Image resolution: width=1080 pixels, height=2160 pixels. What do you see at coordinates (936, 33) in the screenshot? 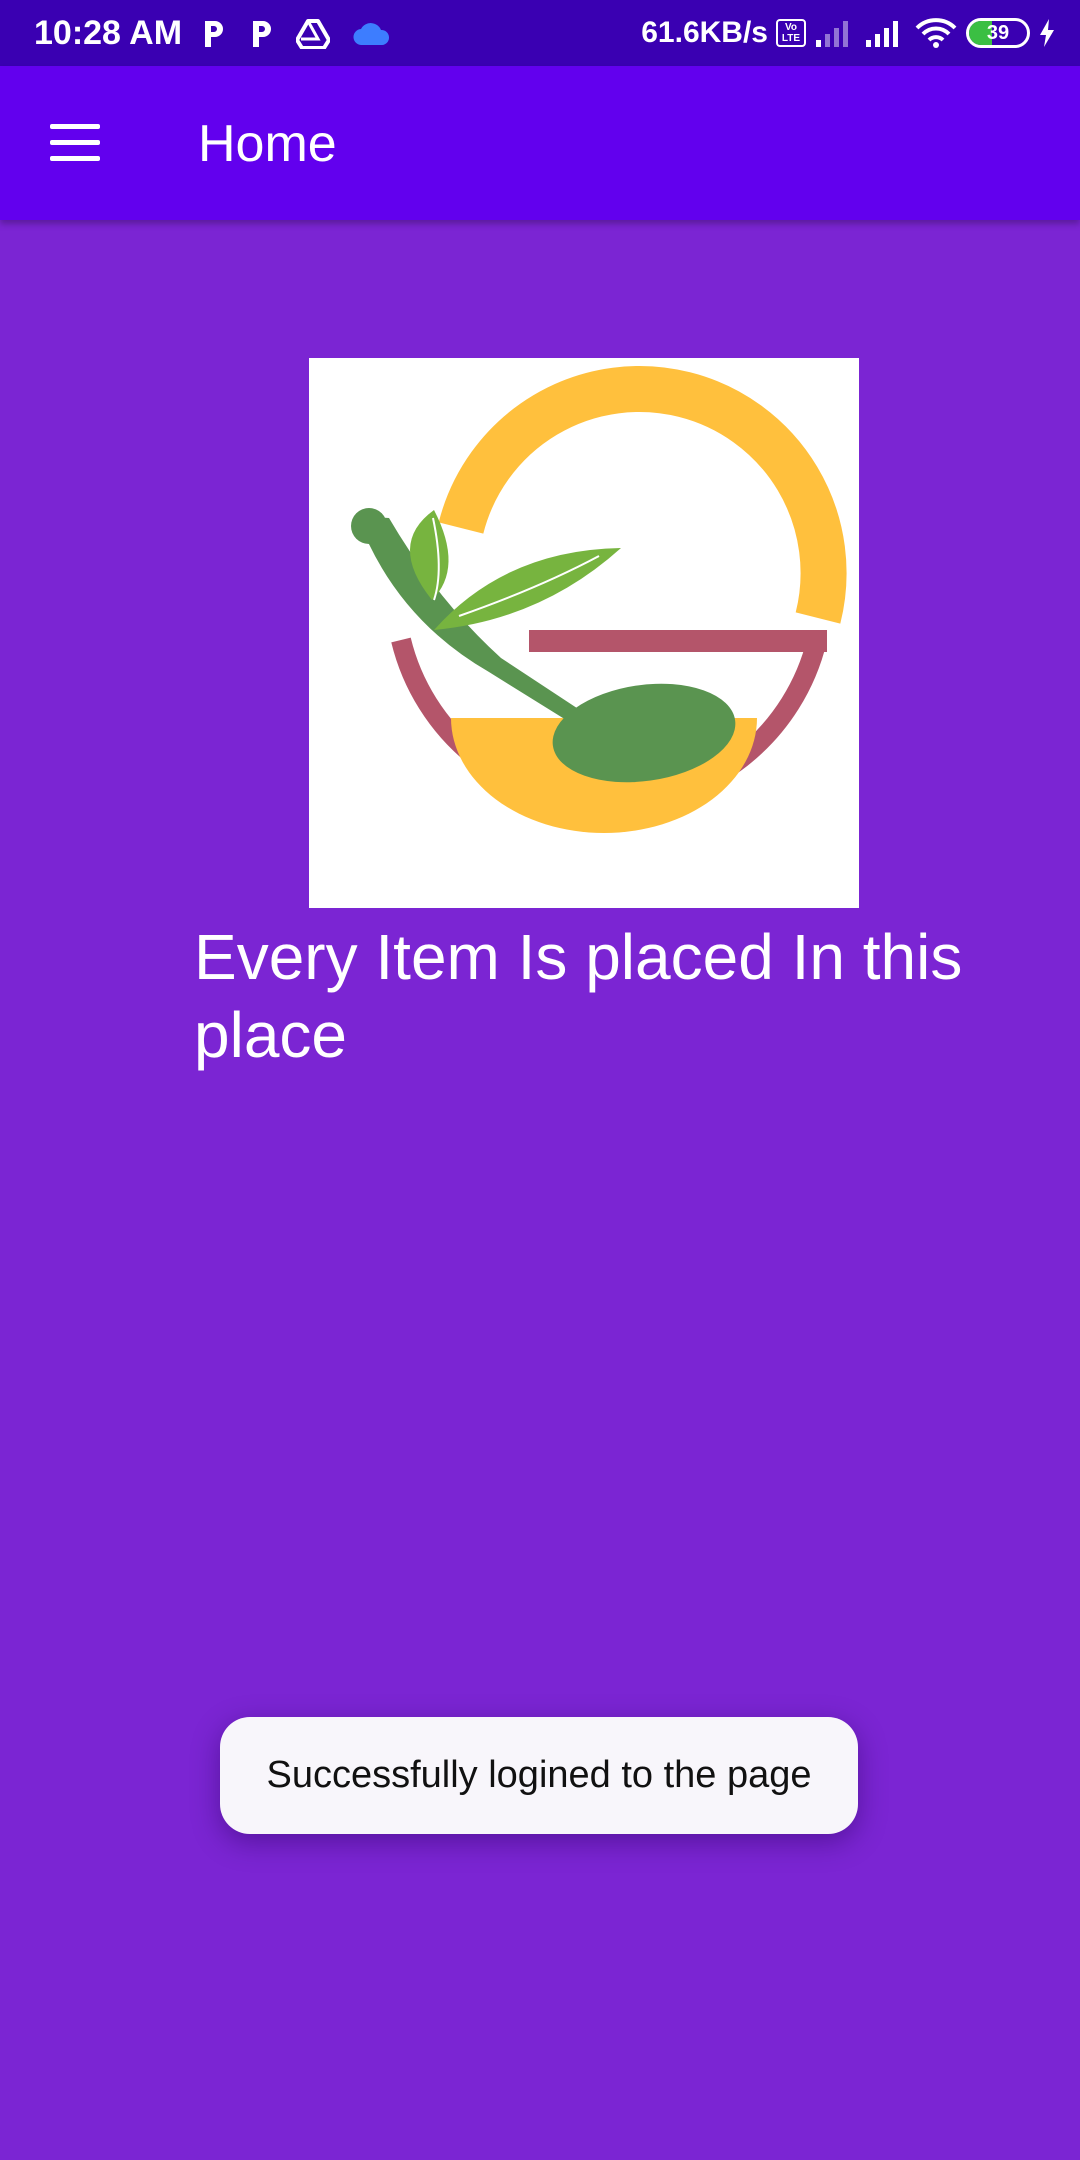
I see `wifi-icon` at bounding box center [936, 33].